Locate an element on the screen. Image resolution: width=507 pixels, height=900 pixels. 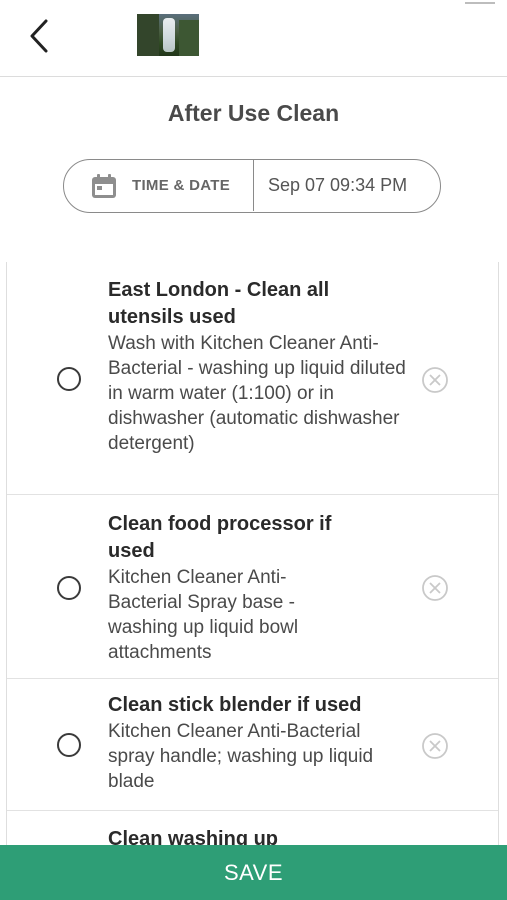
task-title: Clean food processor if used is located at coordinates (220, 537).